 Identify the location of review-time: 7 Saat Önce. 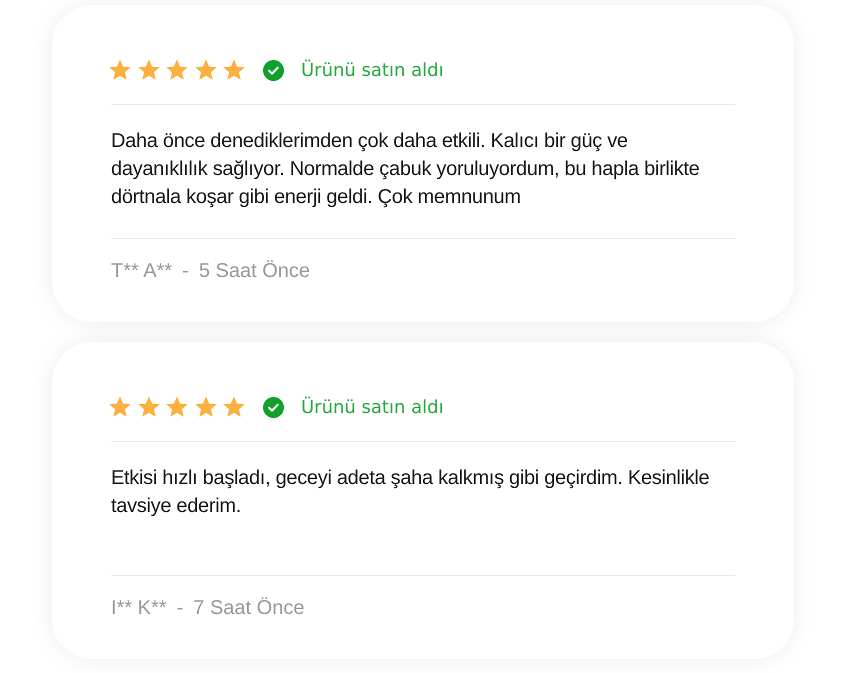
(248, 608).